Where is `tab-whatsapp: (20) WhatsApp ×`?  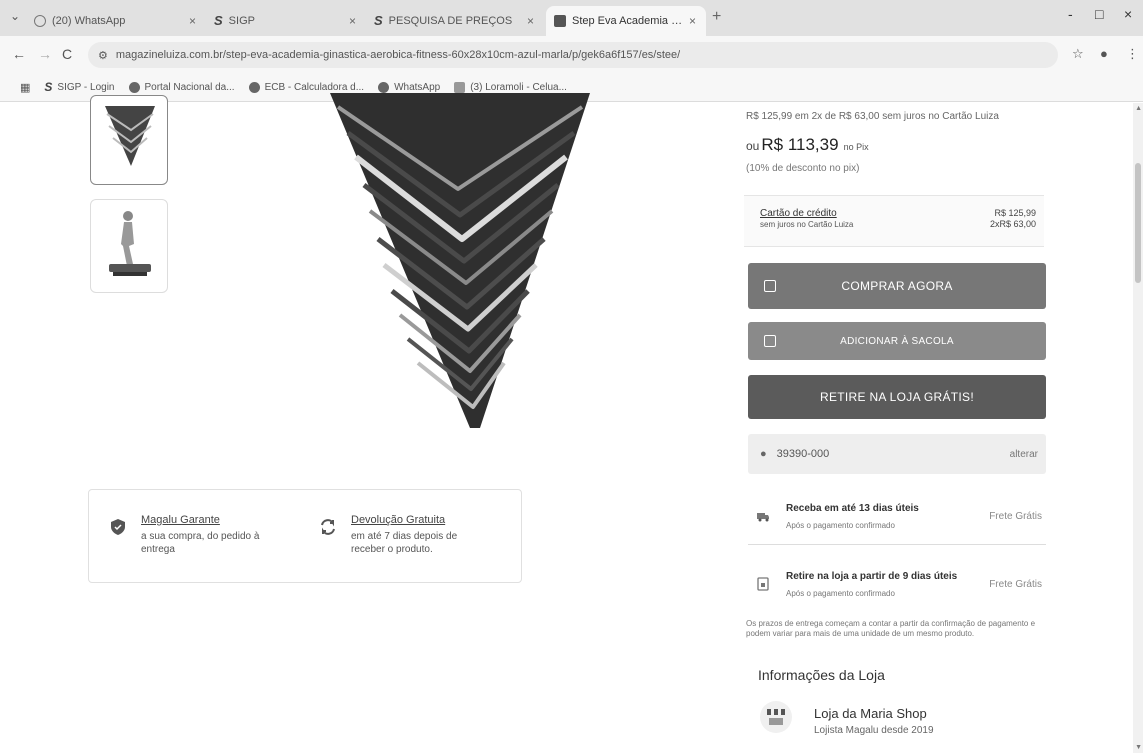 tab-whatsapp: (20) WhatsApp × is located at coordinates (116, 21).